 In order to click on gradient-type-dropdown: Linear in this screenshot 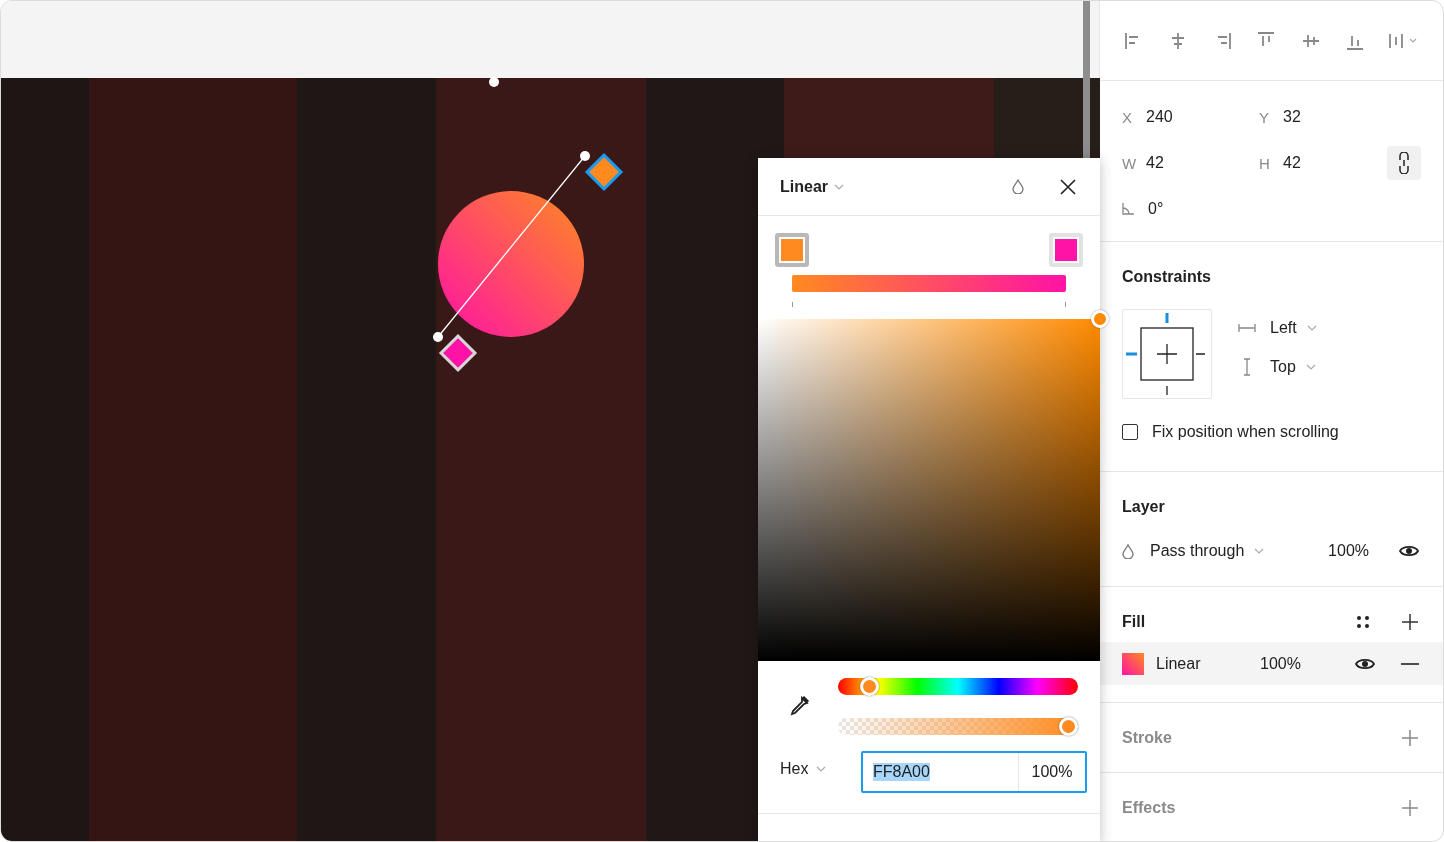, I will do `click(812, 186)`.